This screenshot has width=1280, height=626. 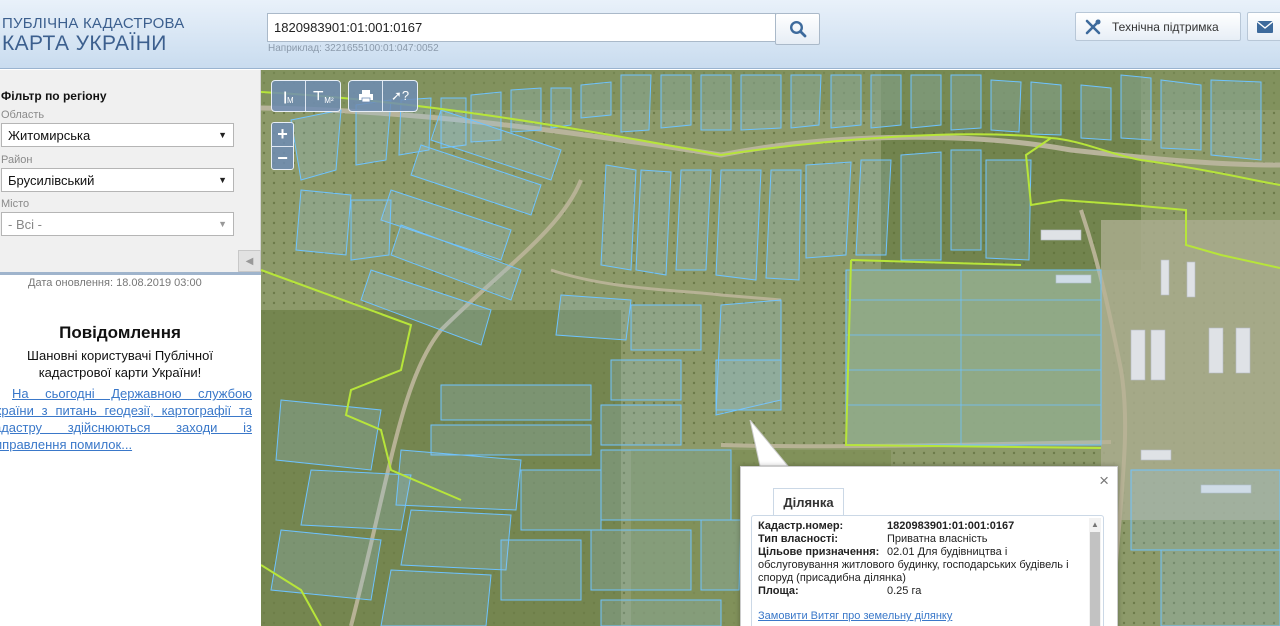 I want to click on scroll-thumb, so click(x=1095, y=579).